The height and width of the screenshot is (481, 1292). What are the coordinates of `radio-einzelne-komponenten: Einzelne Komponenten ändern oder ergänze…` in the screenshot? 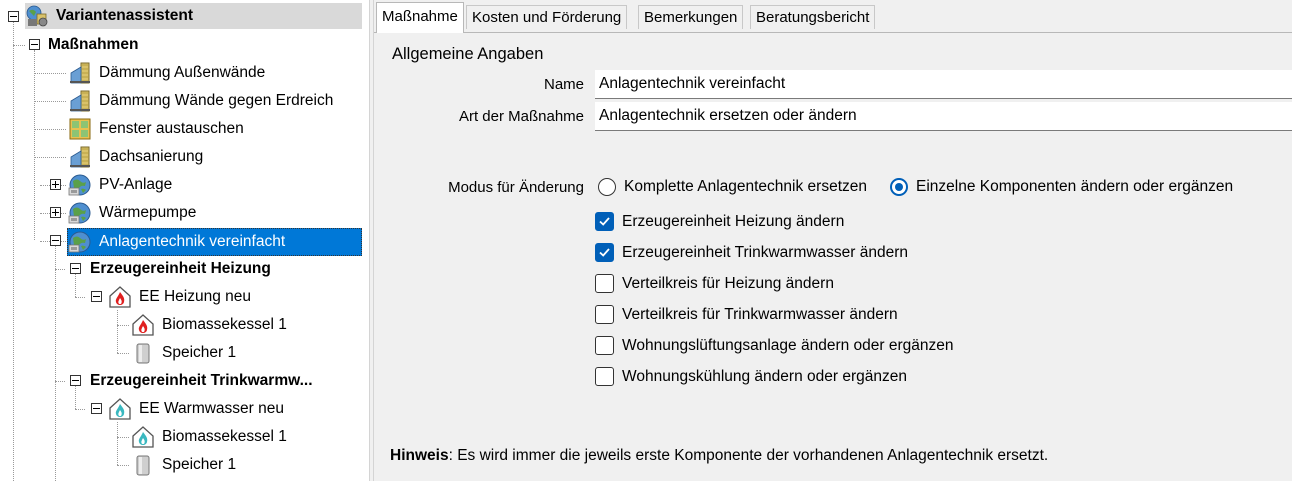 It's located at (1061, 187).